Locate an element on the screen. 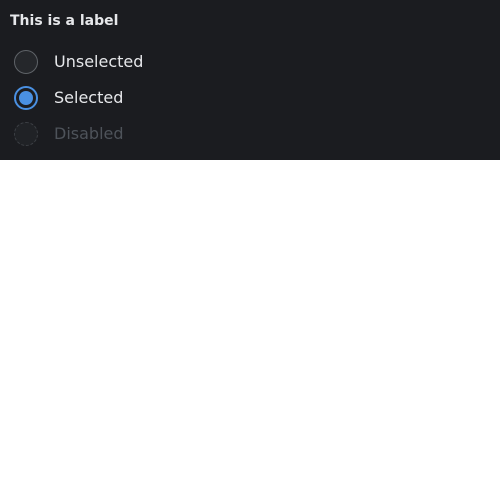 This screenshot has width=500, height=500. radio-group-label: This is a label is located at coordinates (64, 21).